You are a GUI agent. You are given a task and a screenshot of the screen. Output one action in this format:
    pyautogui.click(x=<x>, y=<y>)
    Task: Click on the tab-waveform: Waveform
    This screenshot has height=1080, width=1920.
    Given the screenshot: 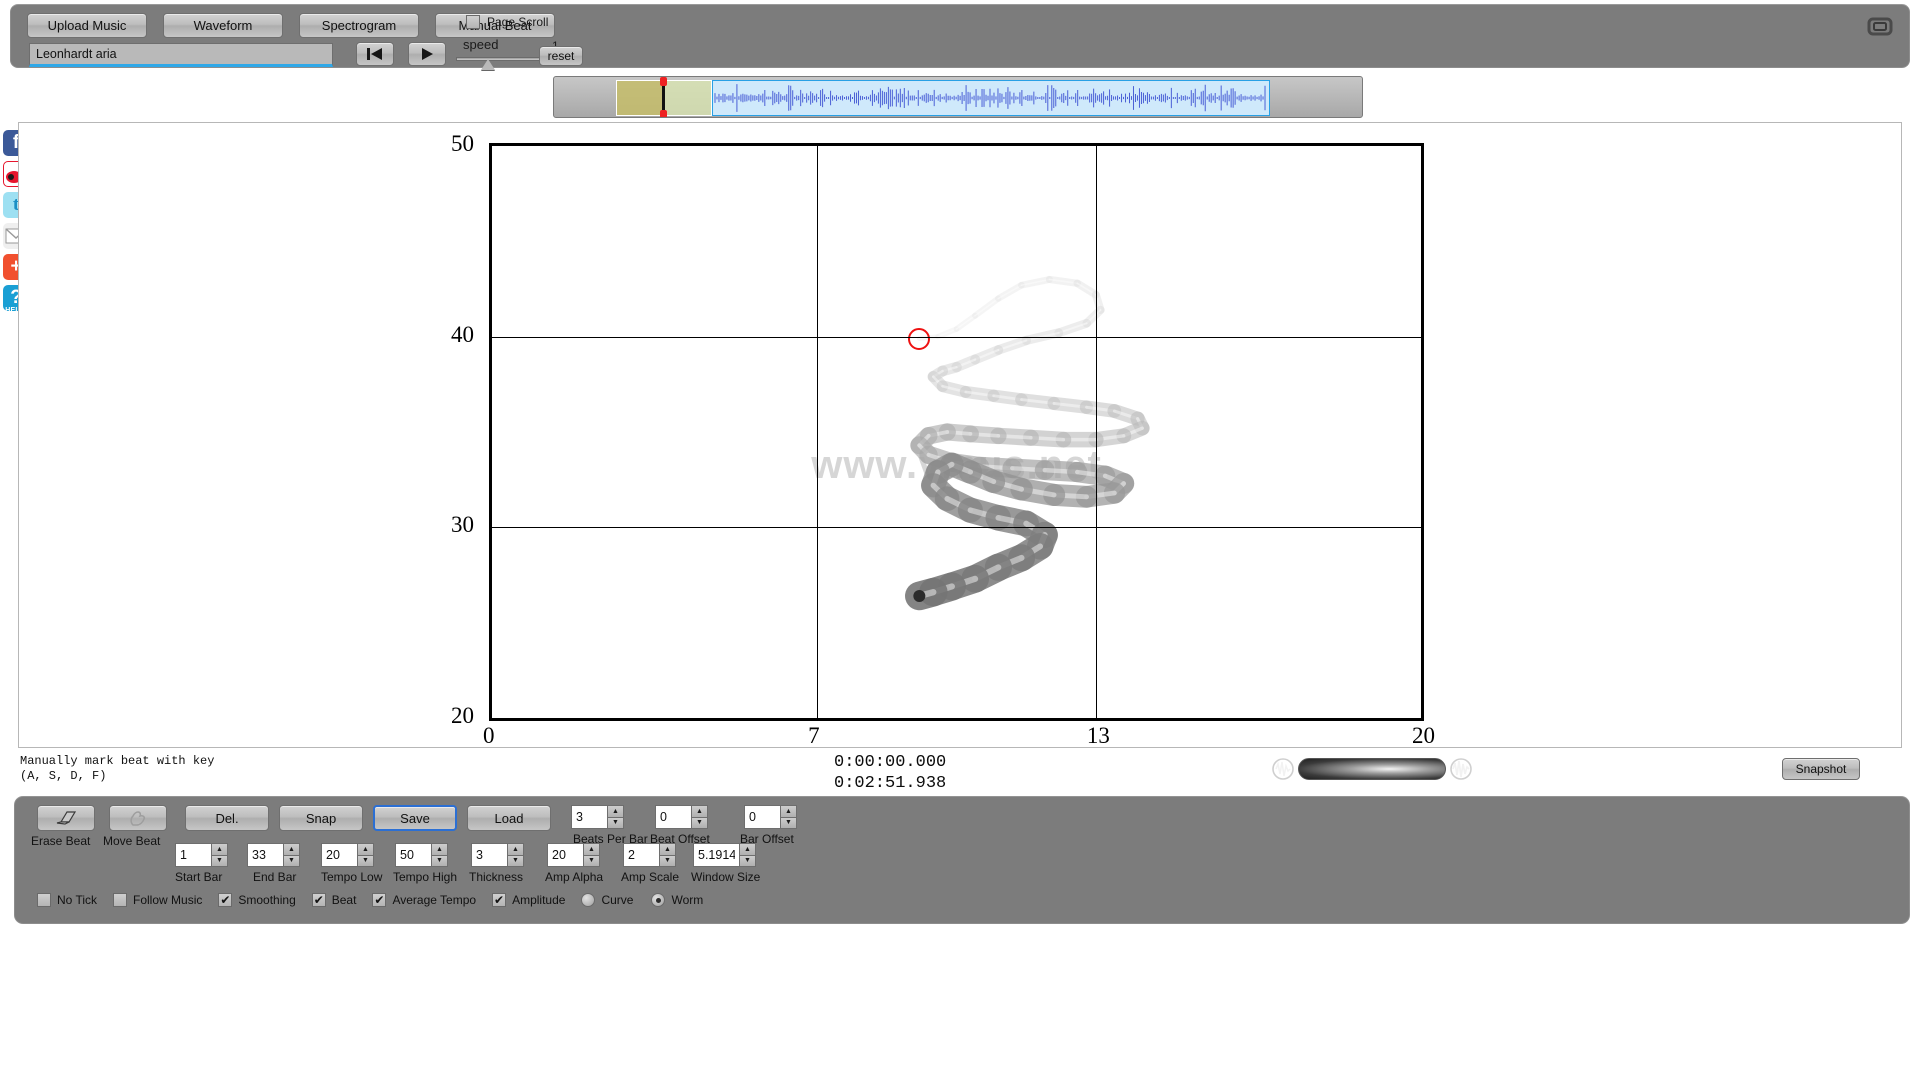 What is the action you would take?
    pyautogui.click(x=223, y=25)
    